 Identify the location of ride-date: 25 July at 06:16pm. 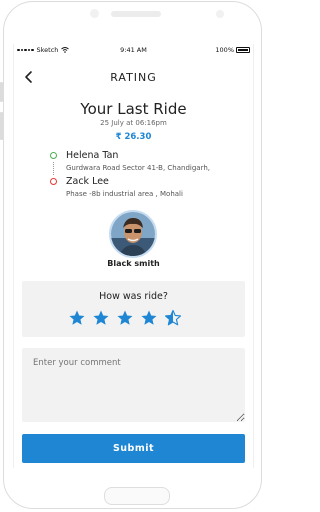
(133, 123).